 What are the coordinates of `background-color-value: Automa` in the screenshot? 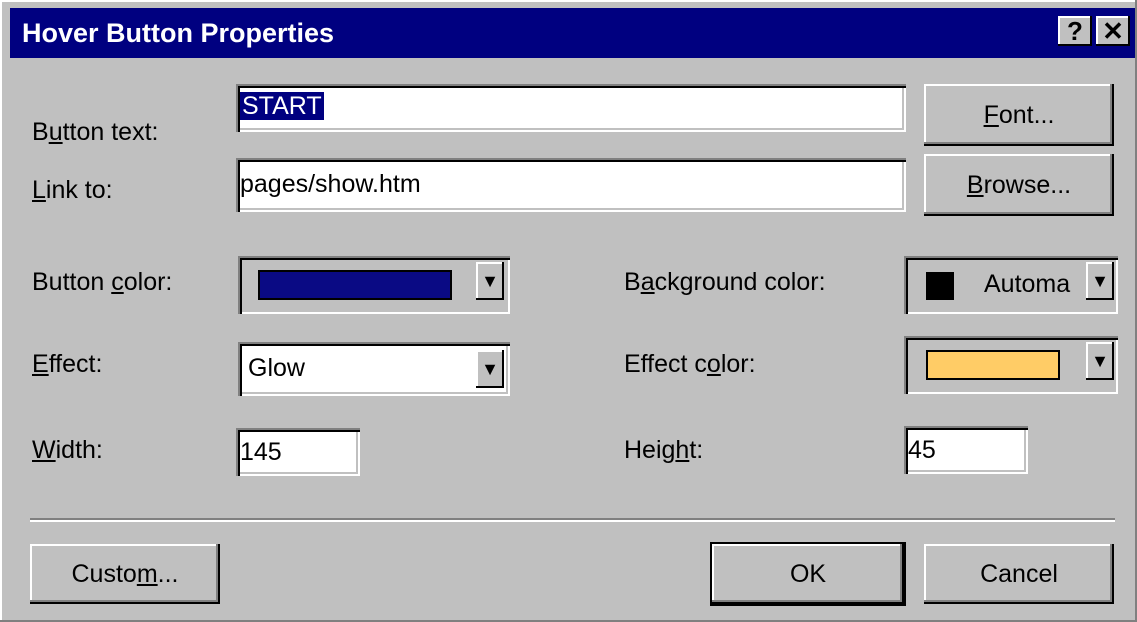 It's located at (1027, 284).